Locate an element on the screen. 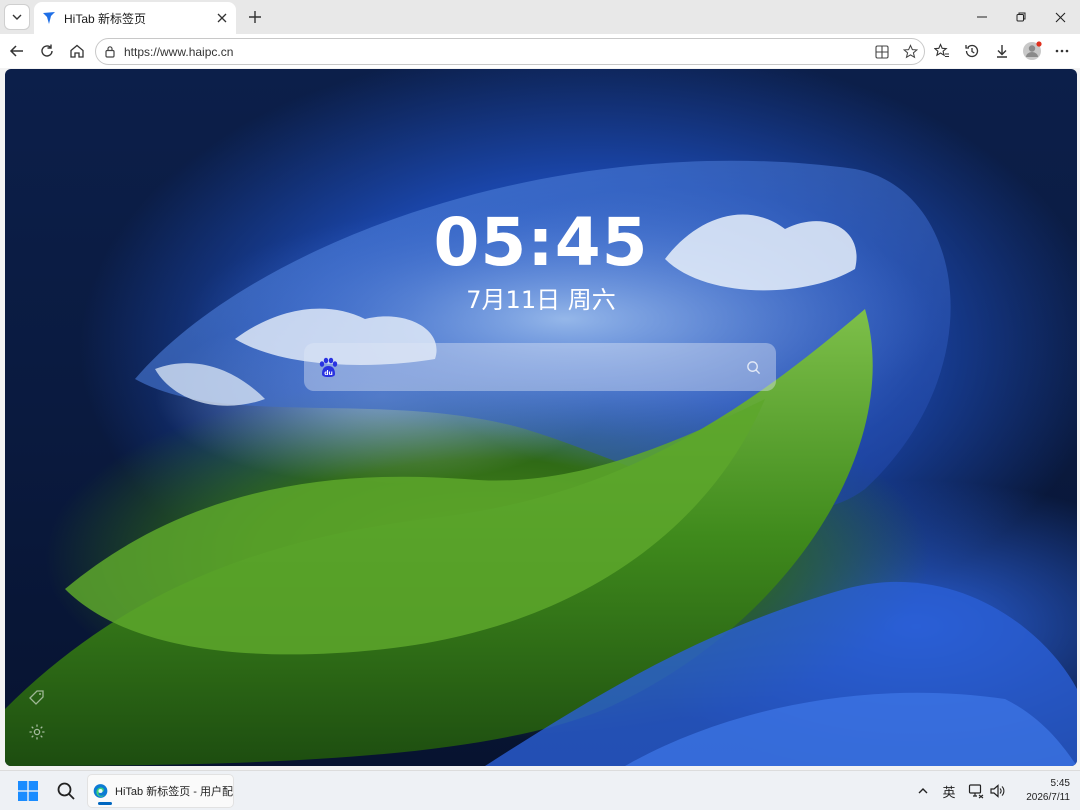 This screenshot has height=810, width=1080. refresh-icon is located at coordinates (47, 50).